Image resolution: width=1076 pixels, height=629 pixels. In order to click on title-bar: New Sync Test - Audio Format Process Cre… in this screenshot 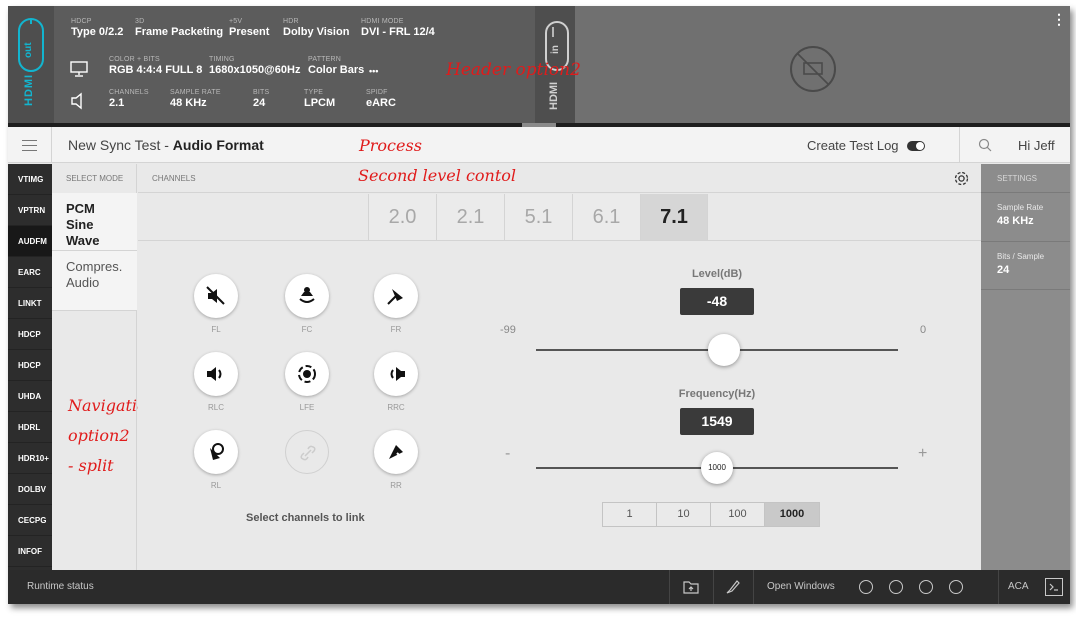, I will do `click(539, 145)`.